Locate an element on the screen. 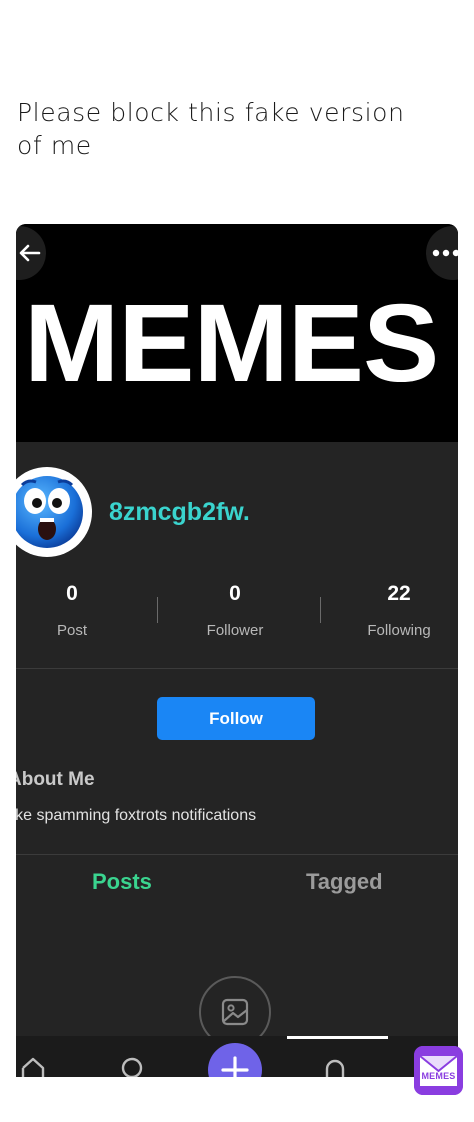  tab-tagged: Tagged is located at coordinates (344, 882).